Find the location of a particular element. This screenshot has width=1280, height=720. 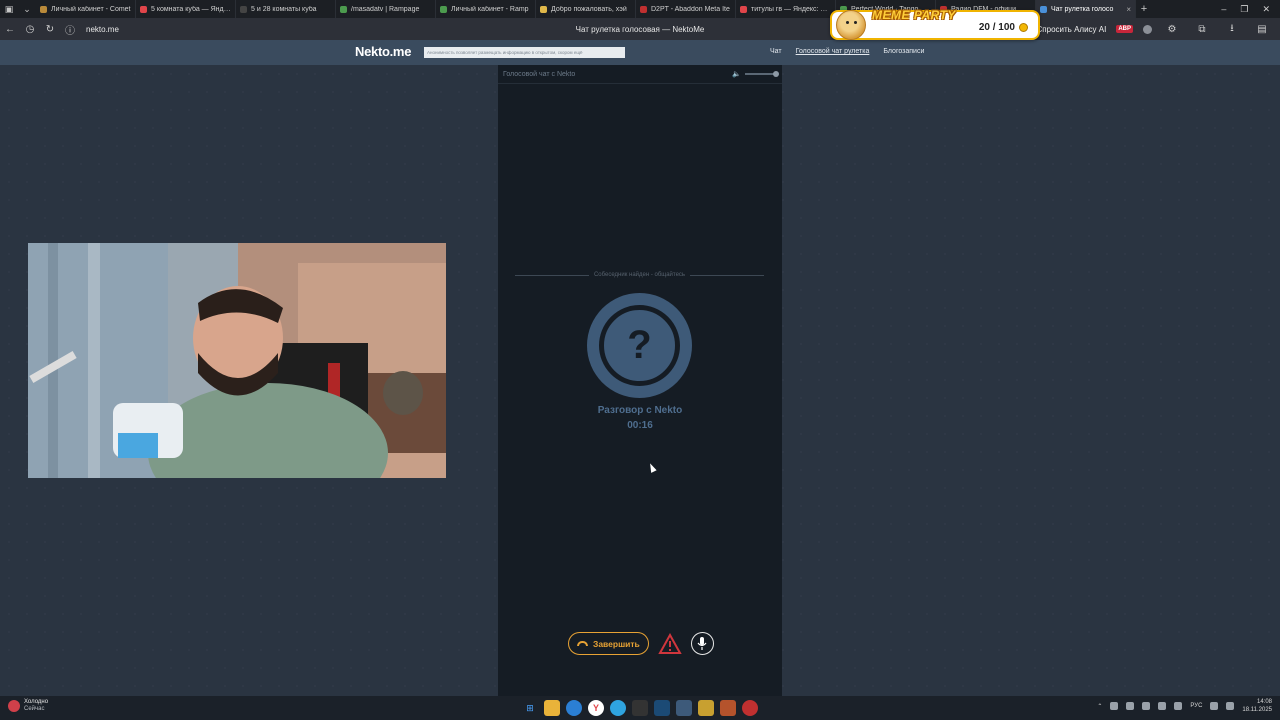

browser-tab: Добро пожаловать, хэй is located at coordinates (586, 9).